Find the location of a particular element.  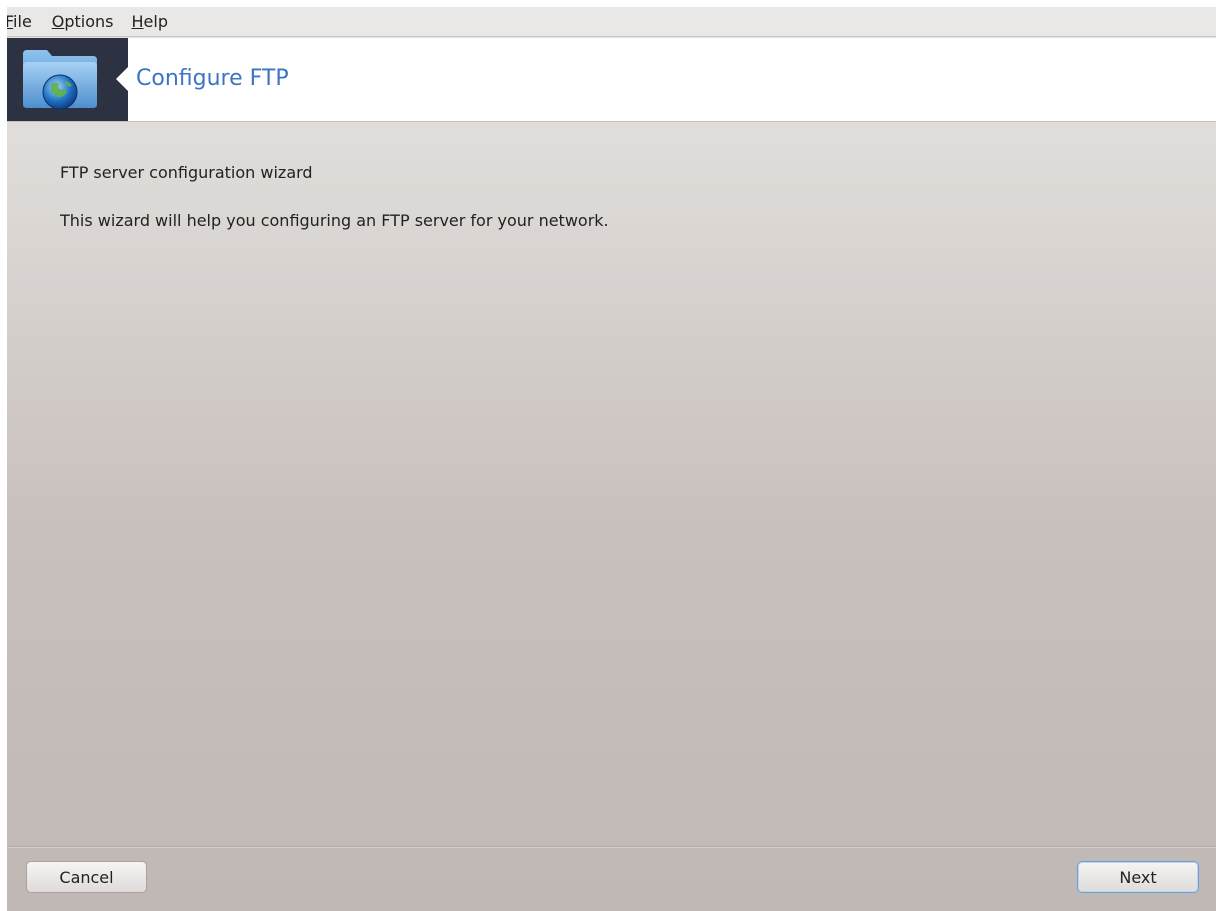

menu-help-label: elp is located at coordinates (155, 21).